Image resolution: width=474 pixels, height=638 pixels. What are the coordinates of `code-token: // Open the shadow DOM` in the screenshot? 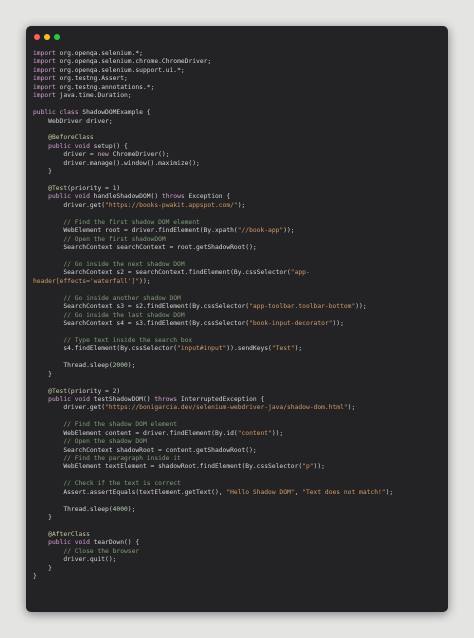 It's located at (90, 442).